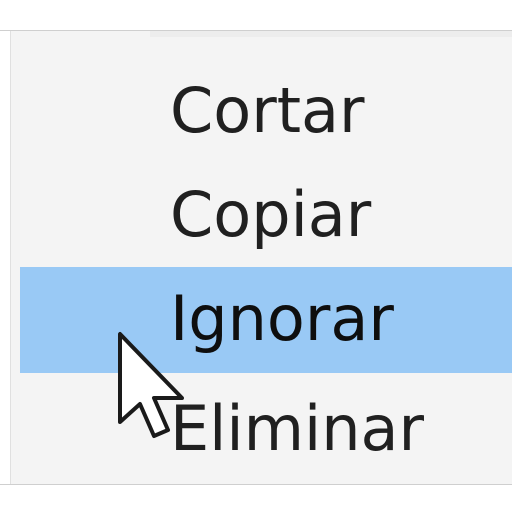  Describe the element at coordinates (5, 257) in the screenshot. I see `menu-left-strip` at that location.